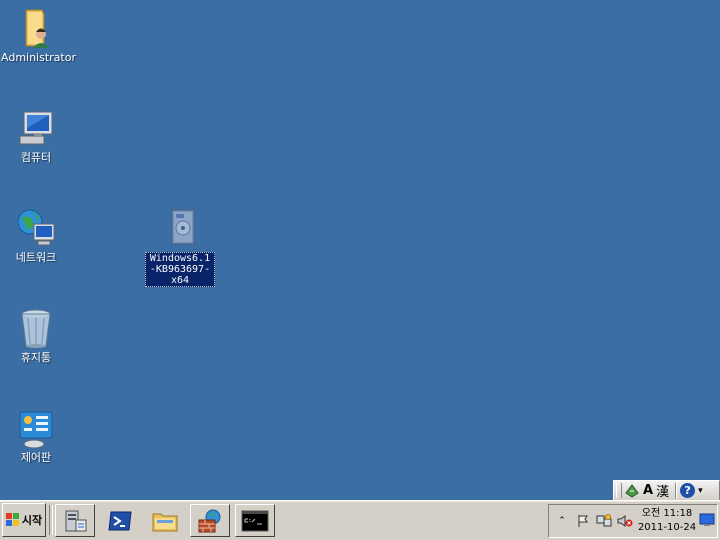 The height and width of the screenshot is (540, 720). I want to click on taskbar-command-prompt-button, so click(255, 520).